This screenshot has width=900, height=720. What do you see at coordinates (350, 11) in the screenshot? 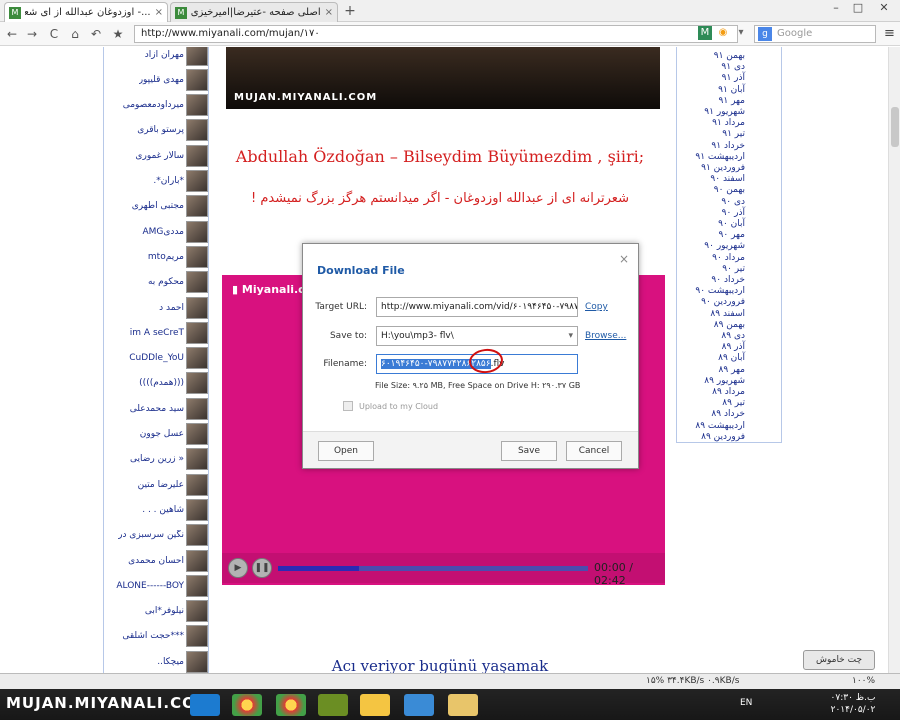
I see `new-tab-button: +` at bounding box center [350, 11].